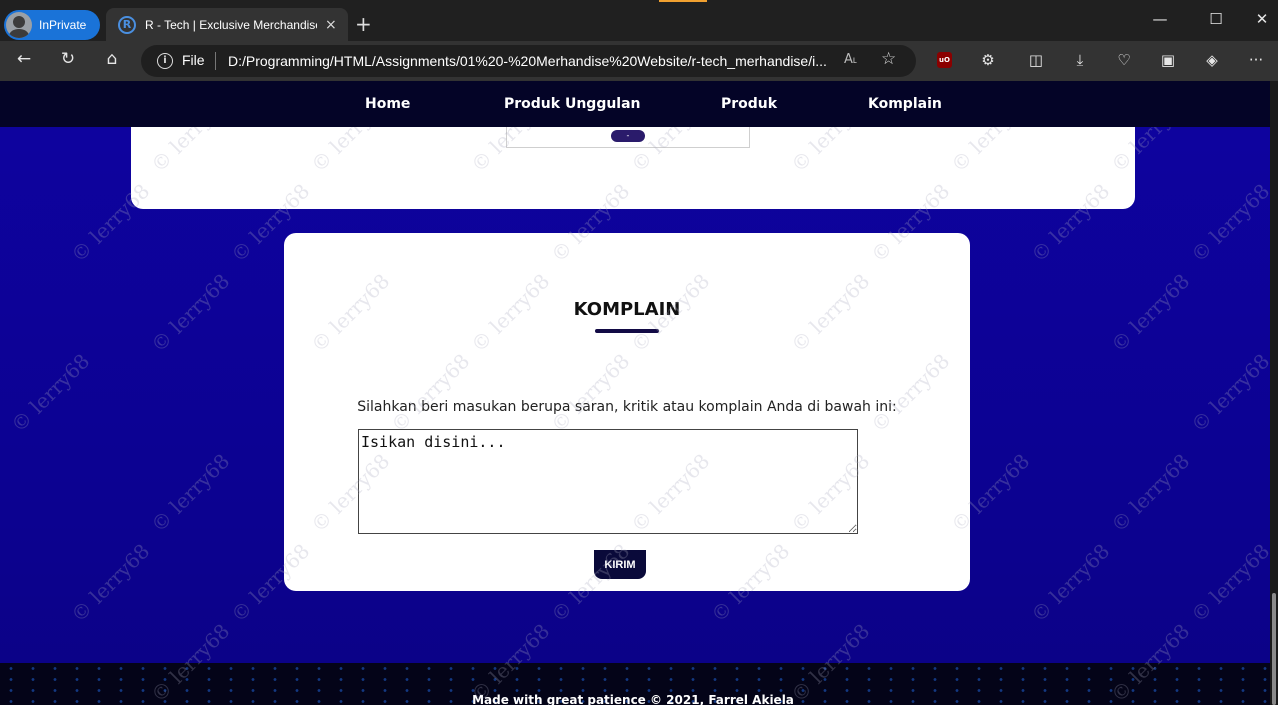  I want to click on inprivate-badge: InPrivate, so click(52, 25).